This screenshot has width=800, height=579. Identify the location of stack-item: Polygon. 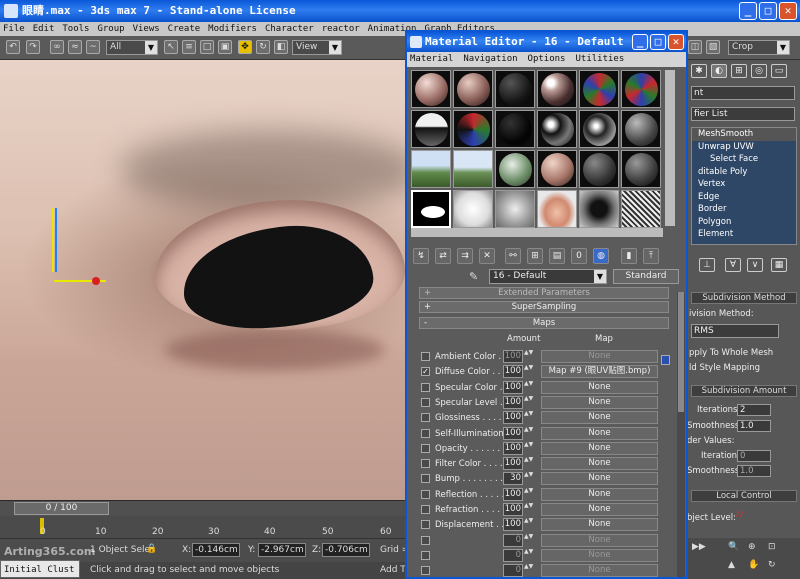
(744, 222).